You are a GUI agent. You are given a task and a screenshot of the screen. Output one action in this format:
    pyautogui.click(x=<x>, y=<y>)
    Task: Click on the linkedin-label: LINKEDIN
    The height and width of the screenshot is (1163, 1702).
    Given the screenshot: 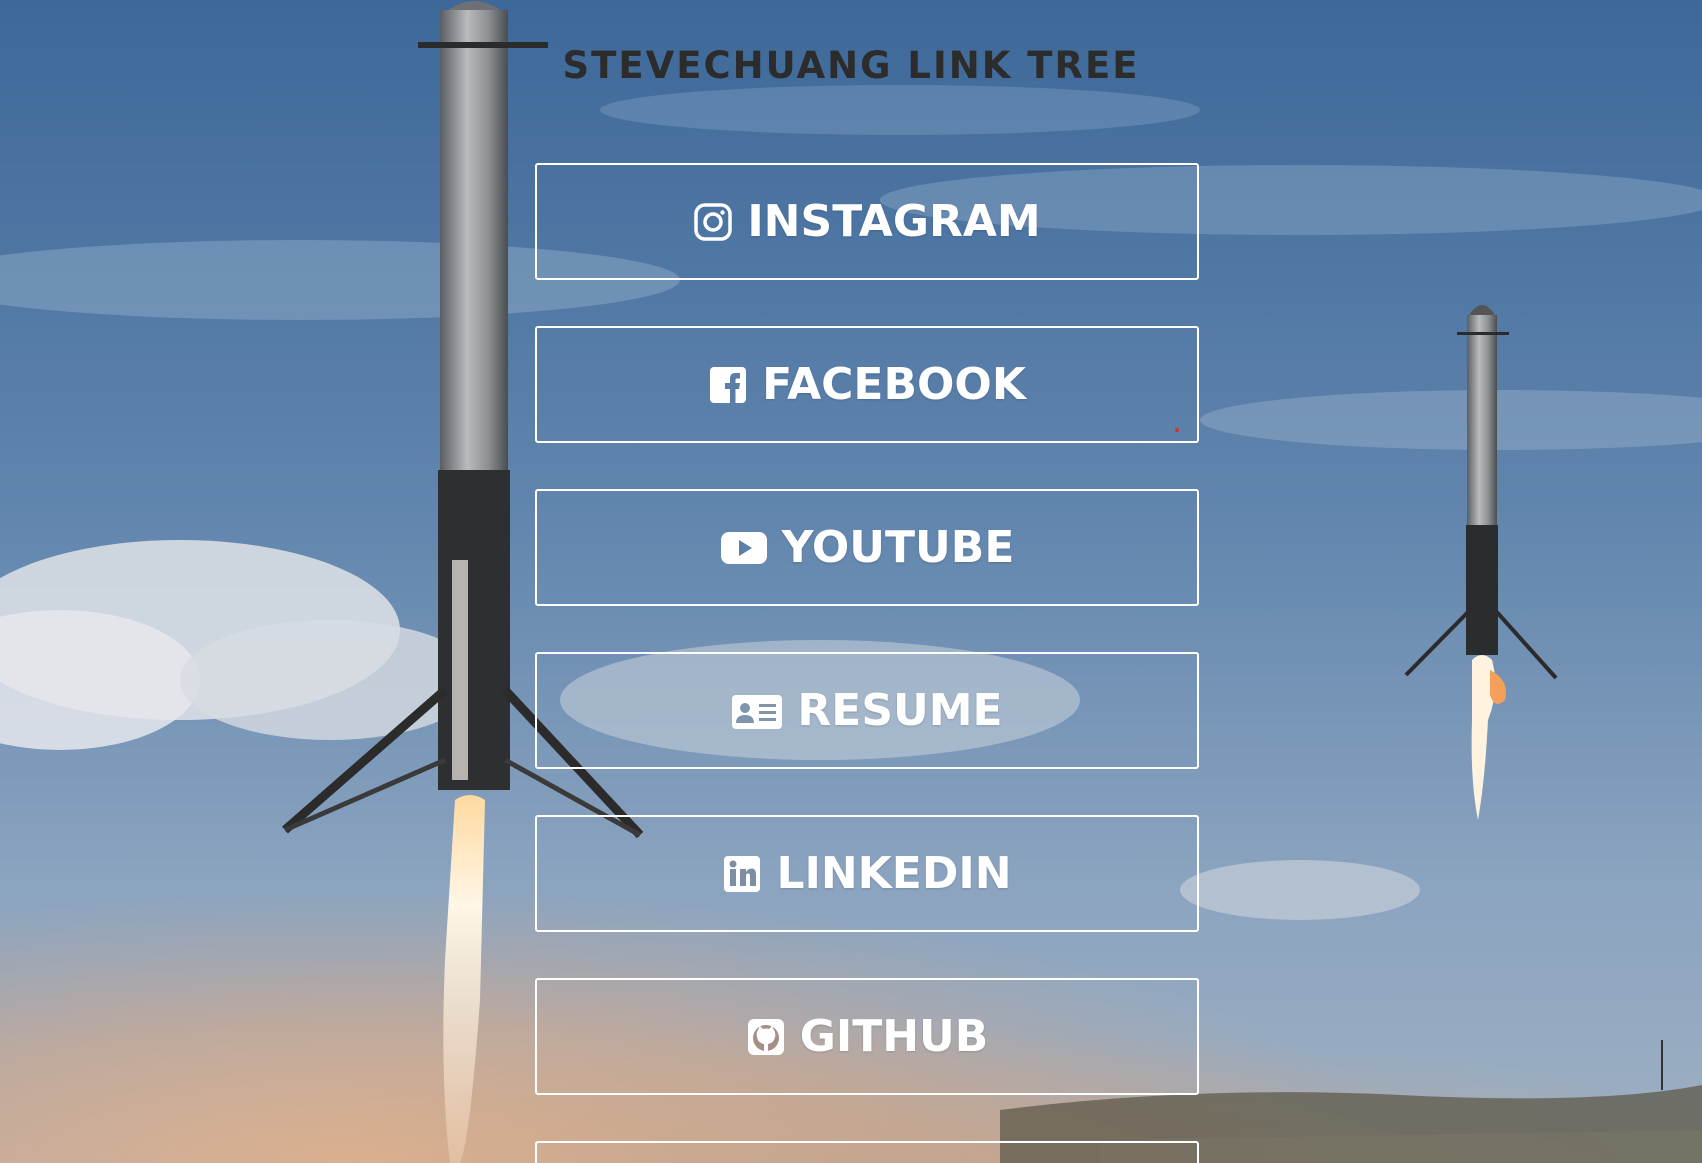 What is the action you would take?
    pyautogui.click(x=894, y=873)
    